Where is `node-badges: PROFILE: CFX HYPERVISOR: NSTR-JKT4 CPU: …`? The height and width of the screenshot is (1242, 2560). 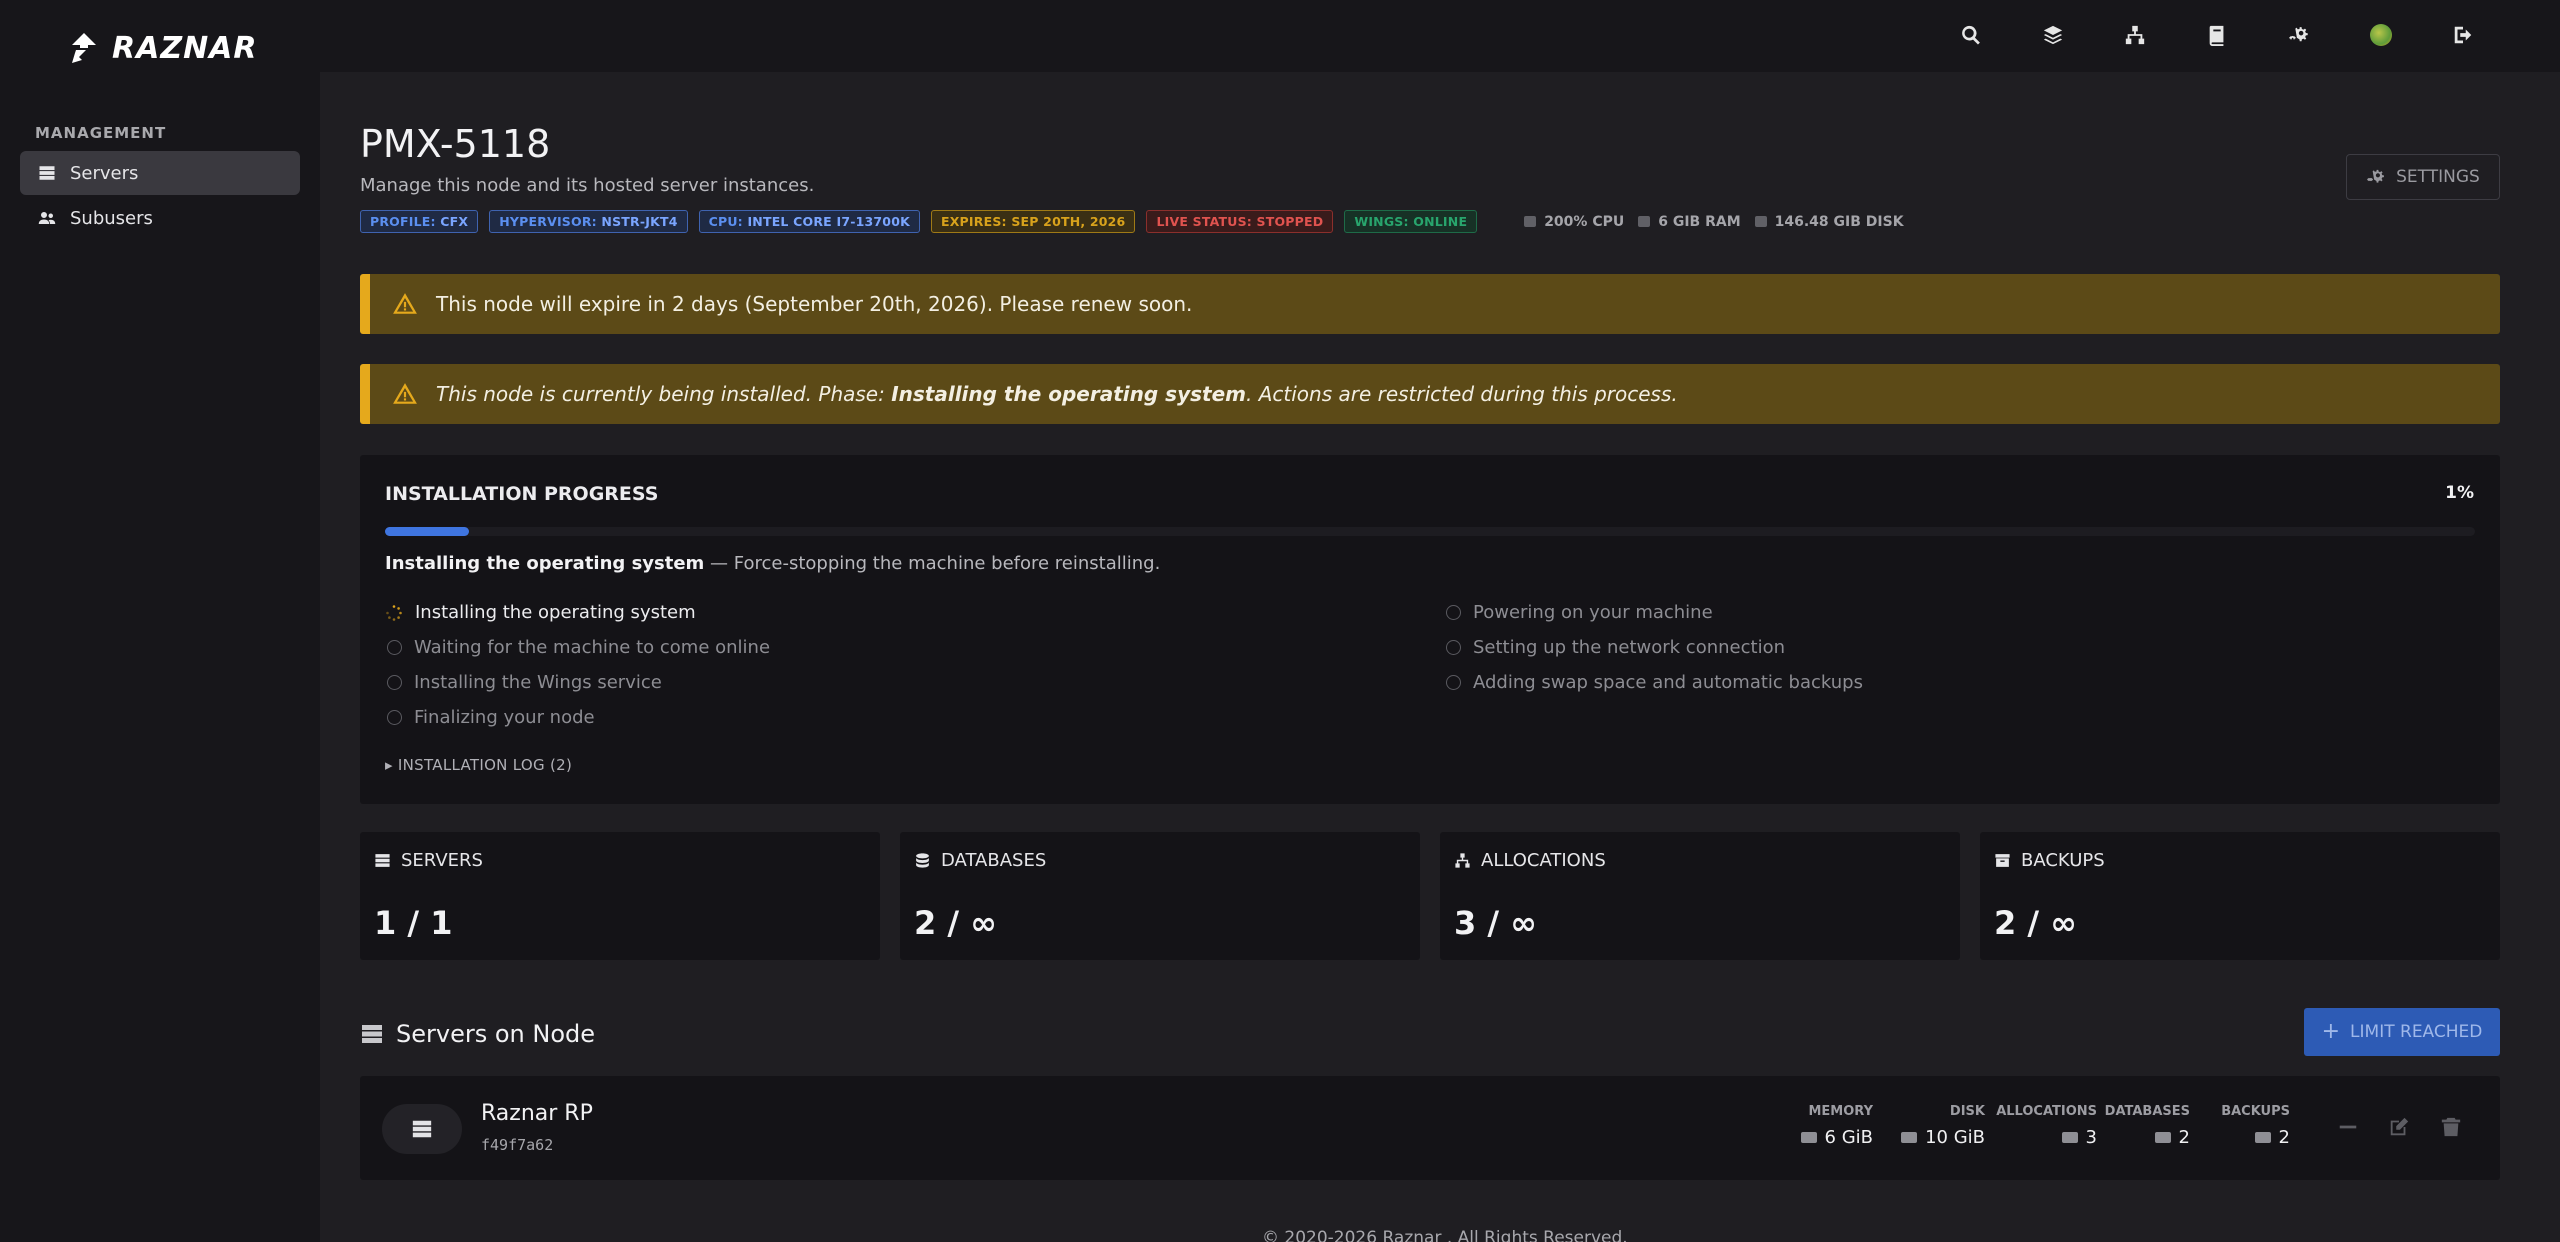
node-badges: PROFILE: CFX HYPERVISOR: NSTR-JKT4 CPU: … is located at coordinates (1132, 221).